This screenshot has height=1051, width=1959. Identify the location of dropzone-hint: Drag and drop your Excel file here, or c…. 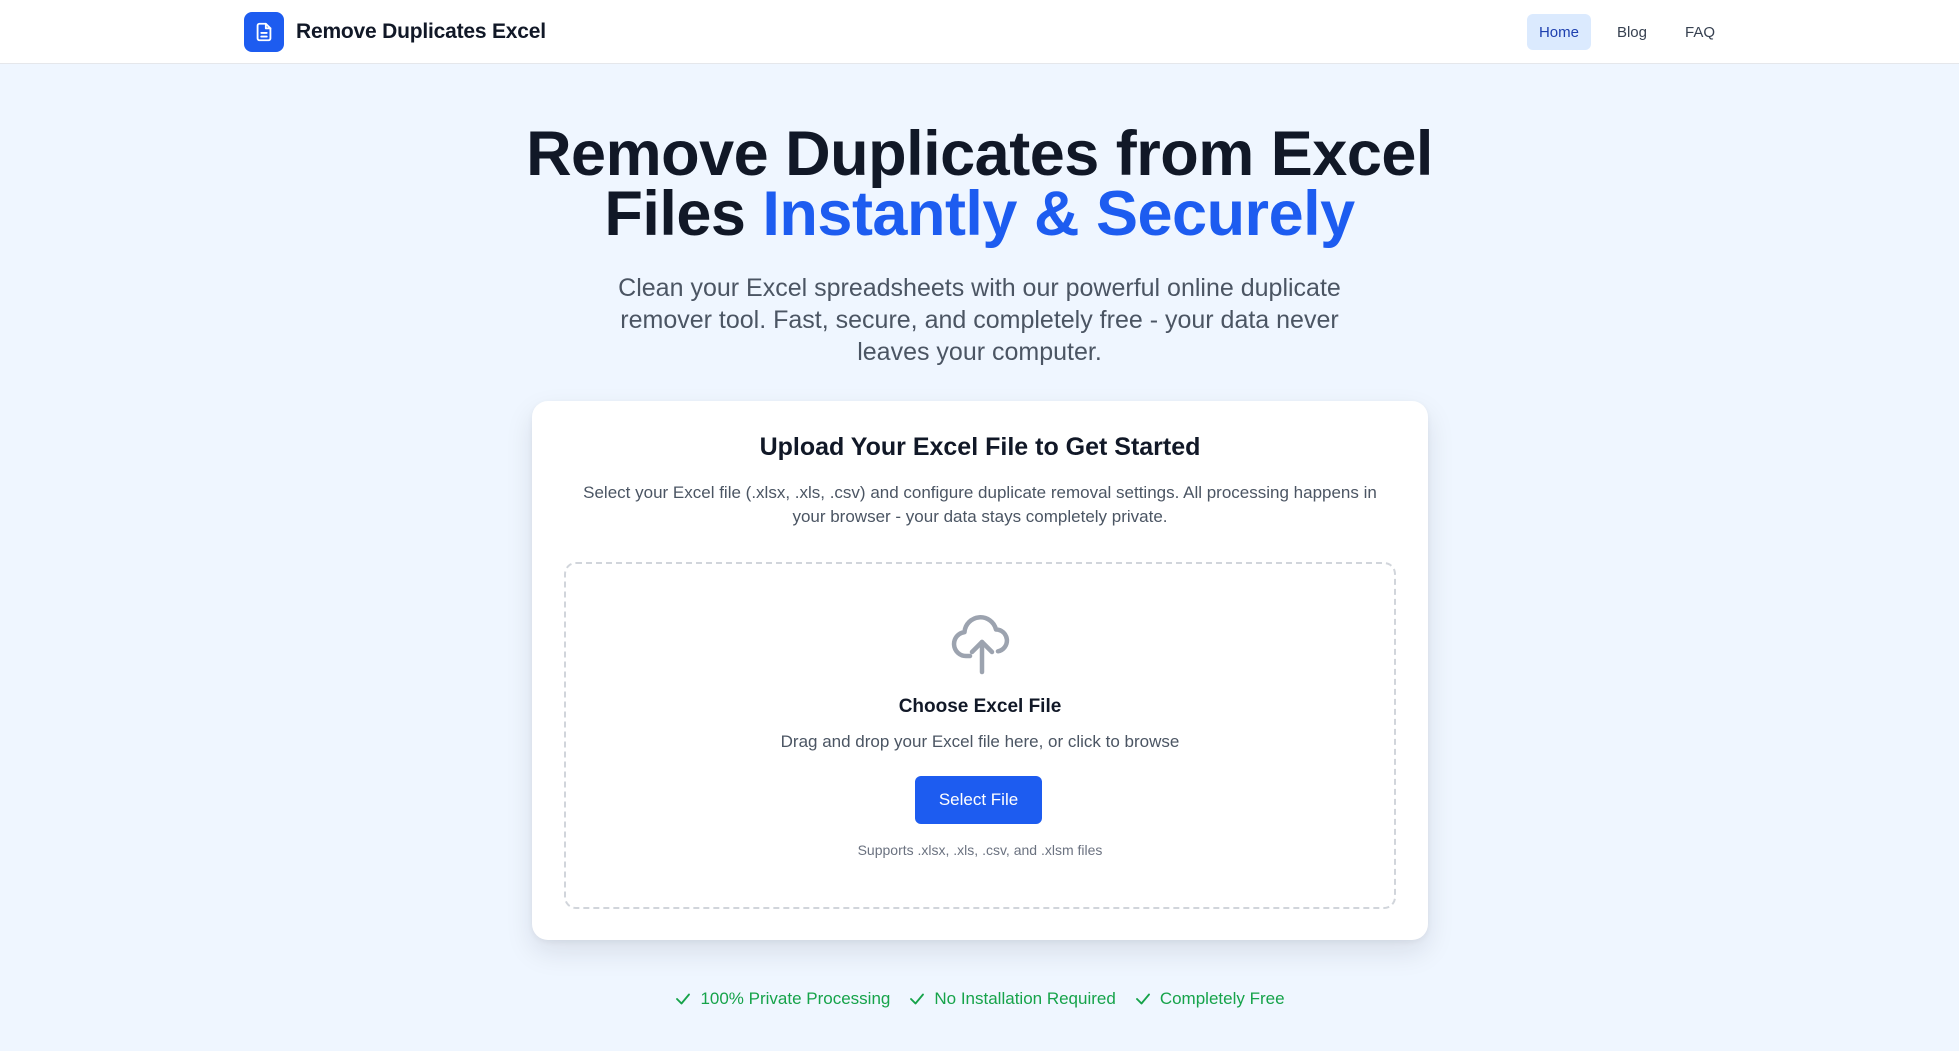
(980, 741).